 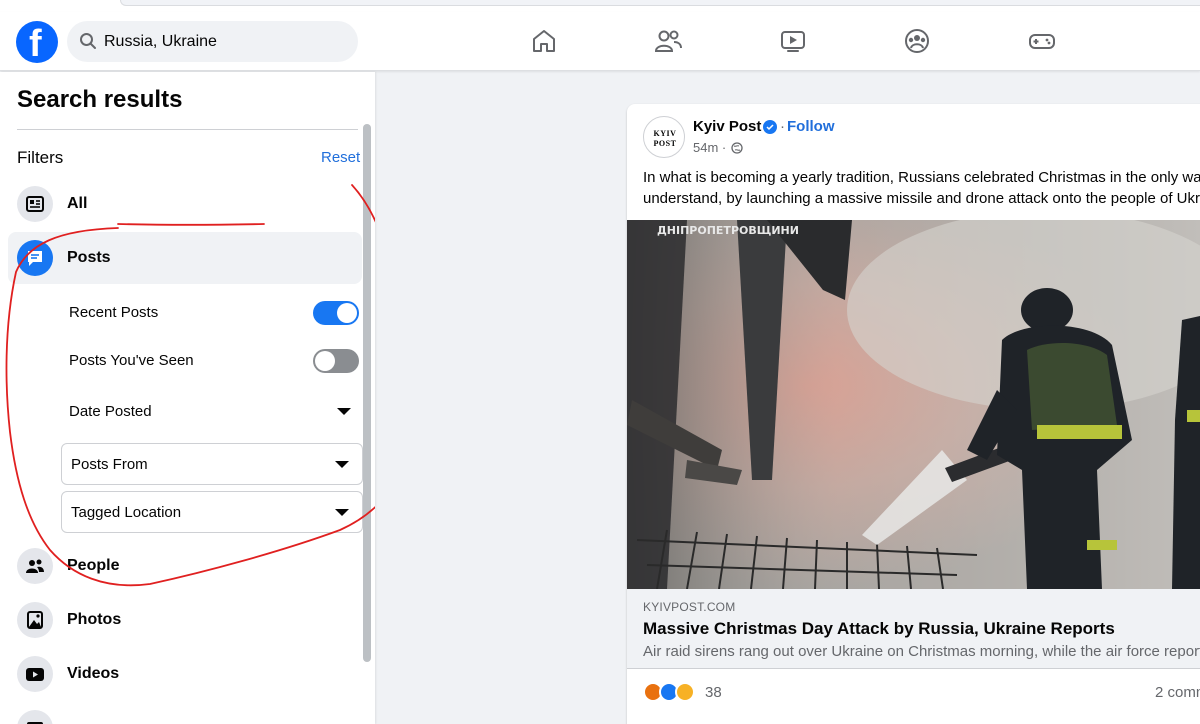 What do you see at coordinates (224, 41) in the screenshot?
I see `search-input` at bounding box center [224, 41].